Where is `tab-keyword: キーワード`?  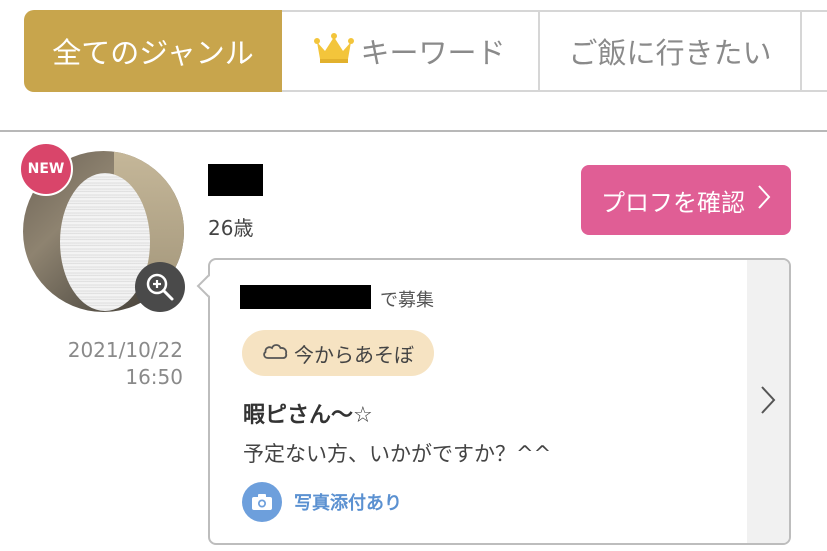
tab-keyword: キーワード is located at coordinates (411, 51).